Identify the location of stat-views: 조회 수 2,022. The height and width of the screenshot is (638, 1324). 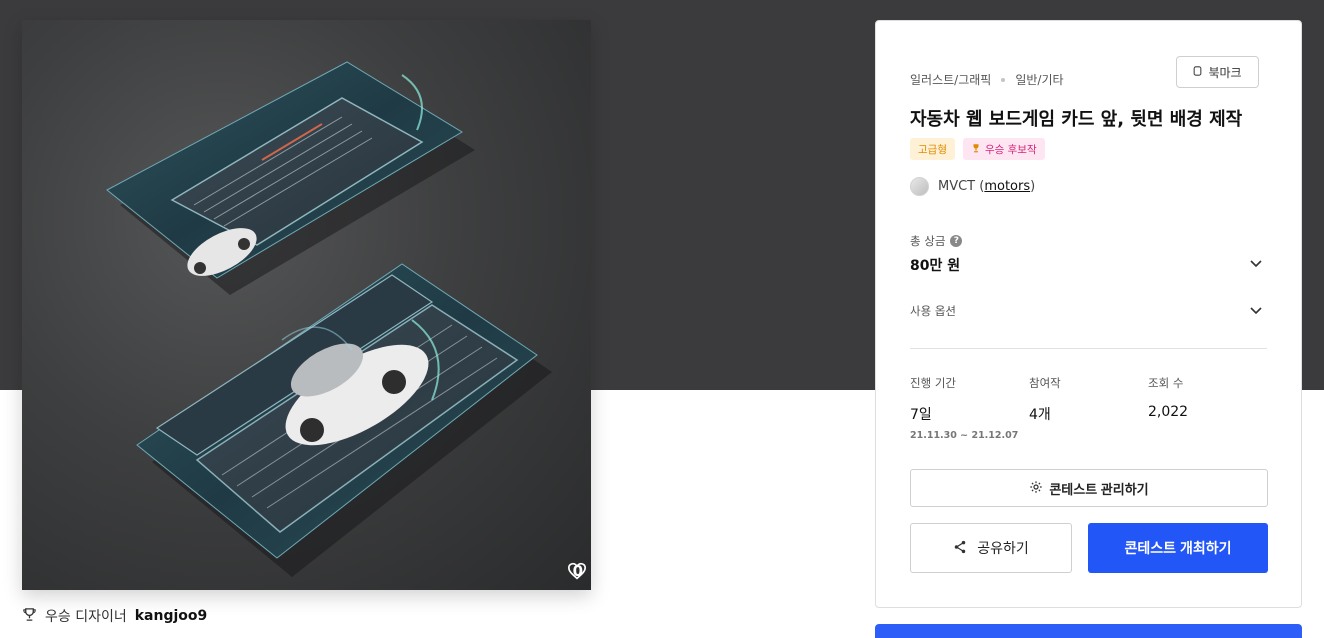
(1207, 408).